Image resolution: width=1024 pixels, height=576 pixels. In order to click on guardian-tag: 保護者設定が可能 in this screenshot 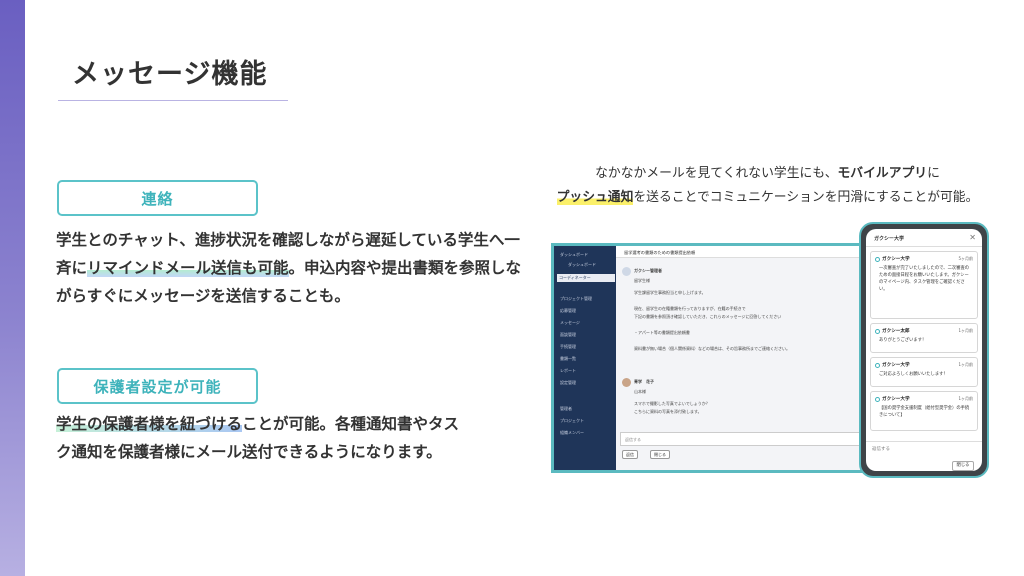, I will do `click(157, 386)`.